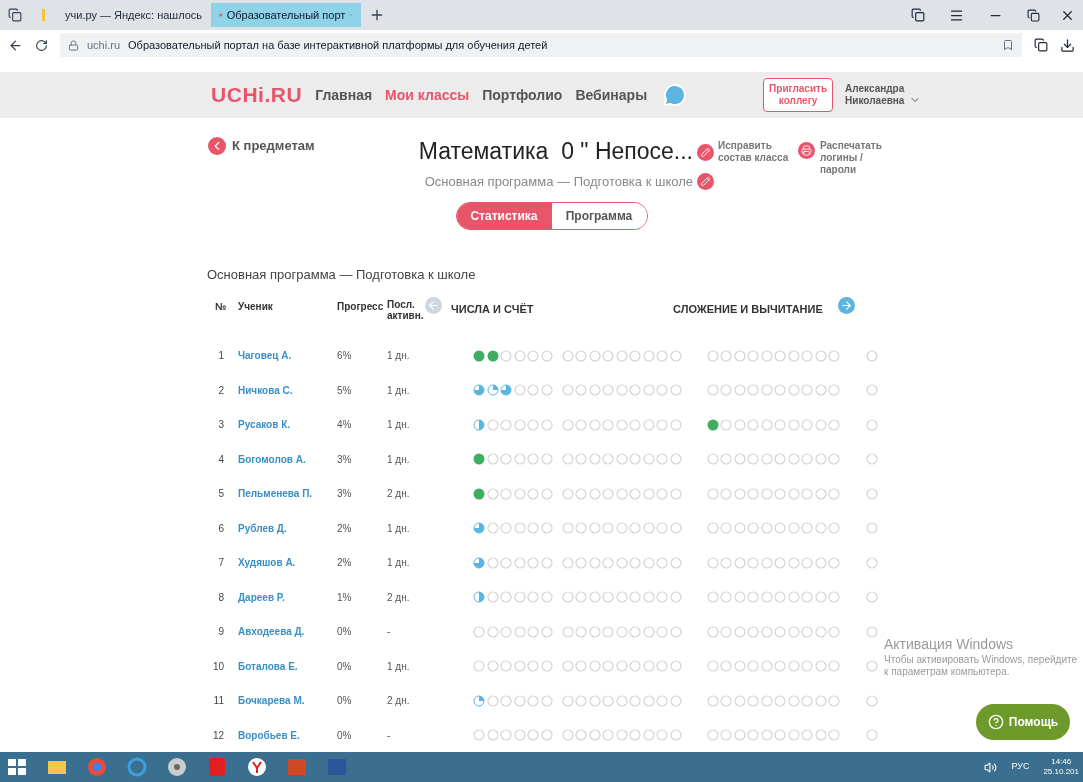 The height and width of the screenshot is (782, 1083). Describe the element at coordinates (286, 15) in the screenshot. I see `browser-tab: Образовательный порт` at that location.